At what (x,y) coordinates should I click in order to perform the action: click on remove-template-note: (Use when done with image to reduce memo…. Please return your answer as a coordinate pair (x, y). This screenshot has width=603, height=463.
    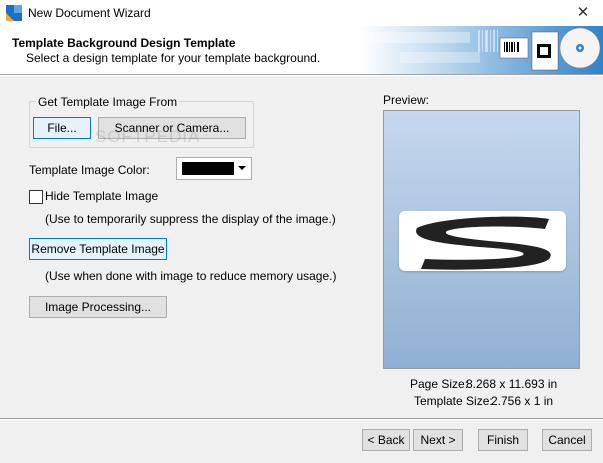
    Looking at the image, I should click on (191, 276).